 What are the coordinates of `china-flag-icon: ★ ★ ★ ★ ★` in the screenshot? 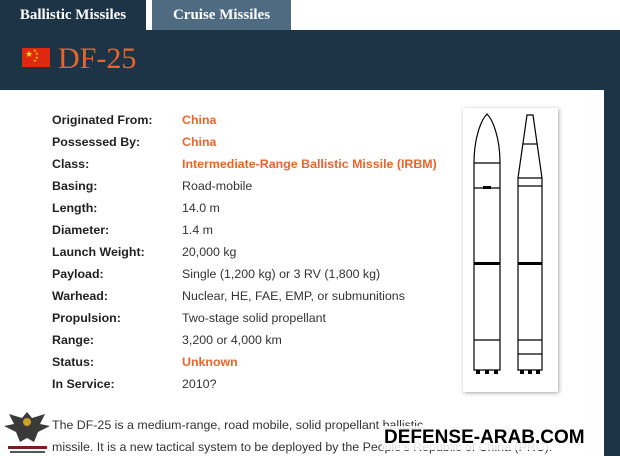 It's located at (36, 57).